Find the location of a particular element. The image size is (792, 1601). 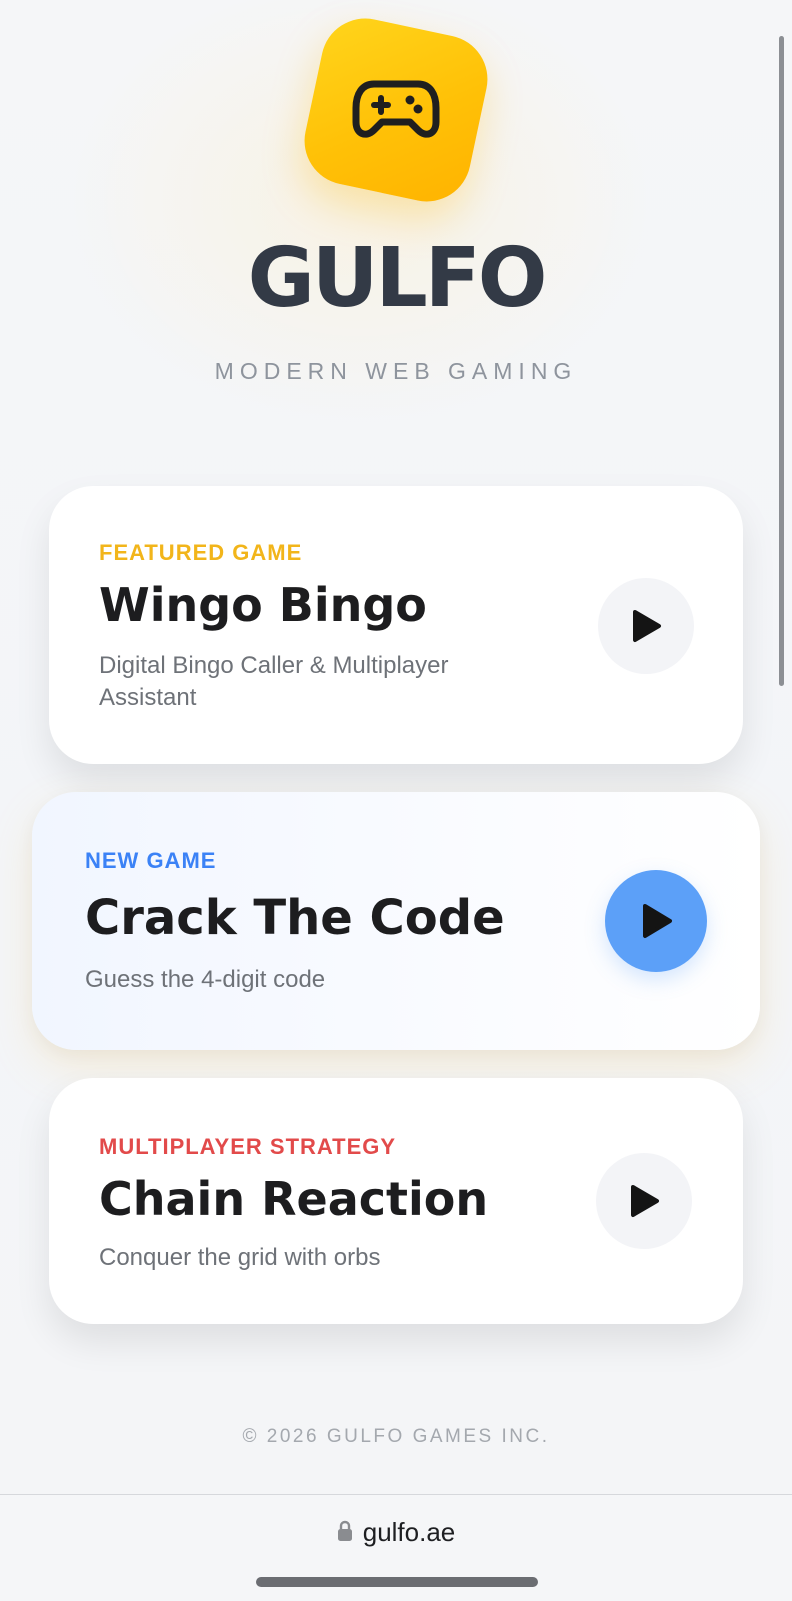

game-description: Conquer the grid with orbs is located at coordinates (240, 1257).